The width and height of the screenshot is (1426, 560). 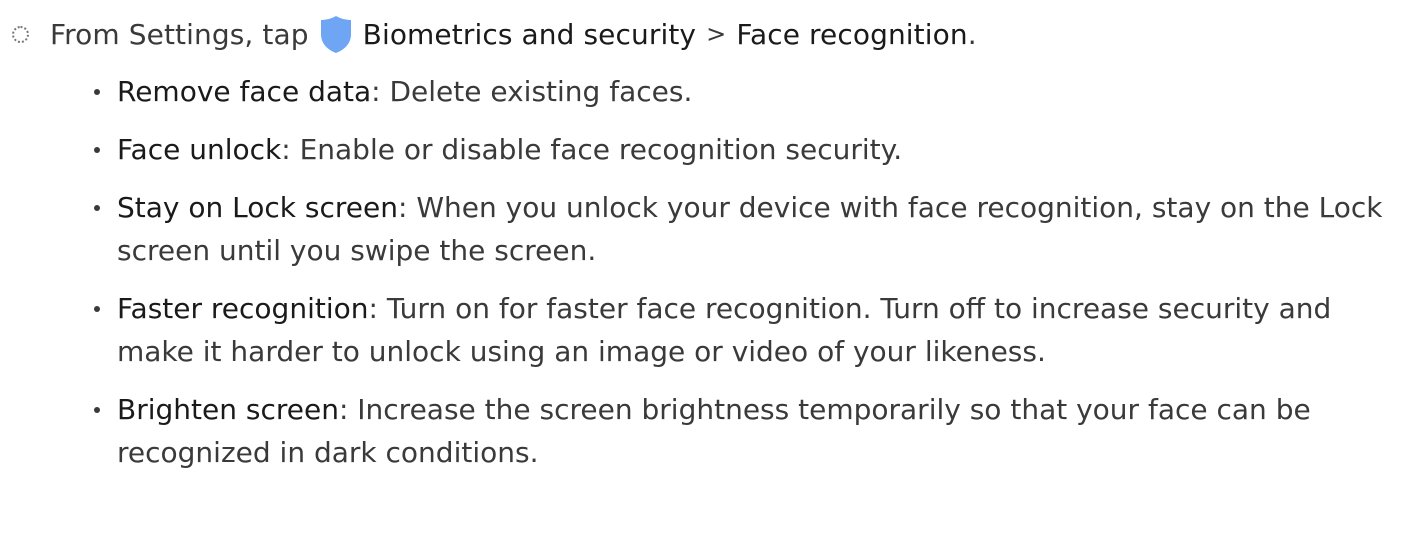 What do you see at coordinates (243, 308) in the screenshot?
I see `option-name: Faster recognition` at bounding box center [243, 308].